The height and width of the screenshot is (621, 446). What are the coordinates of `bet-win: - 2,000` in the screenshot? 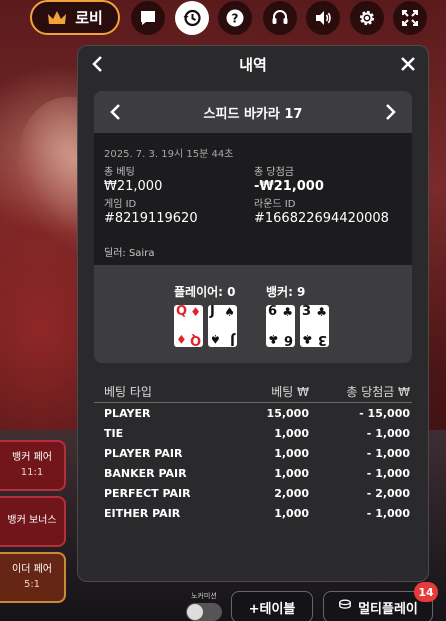 It's located at (388, 493).